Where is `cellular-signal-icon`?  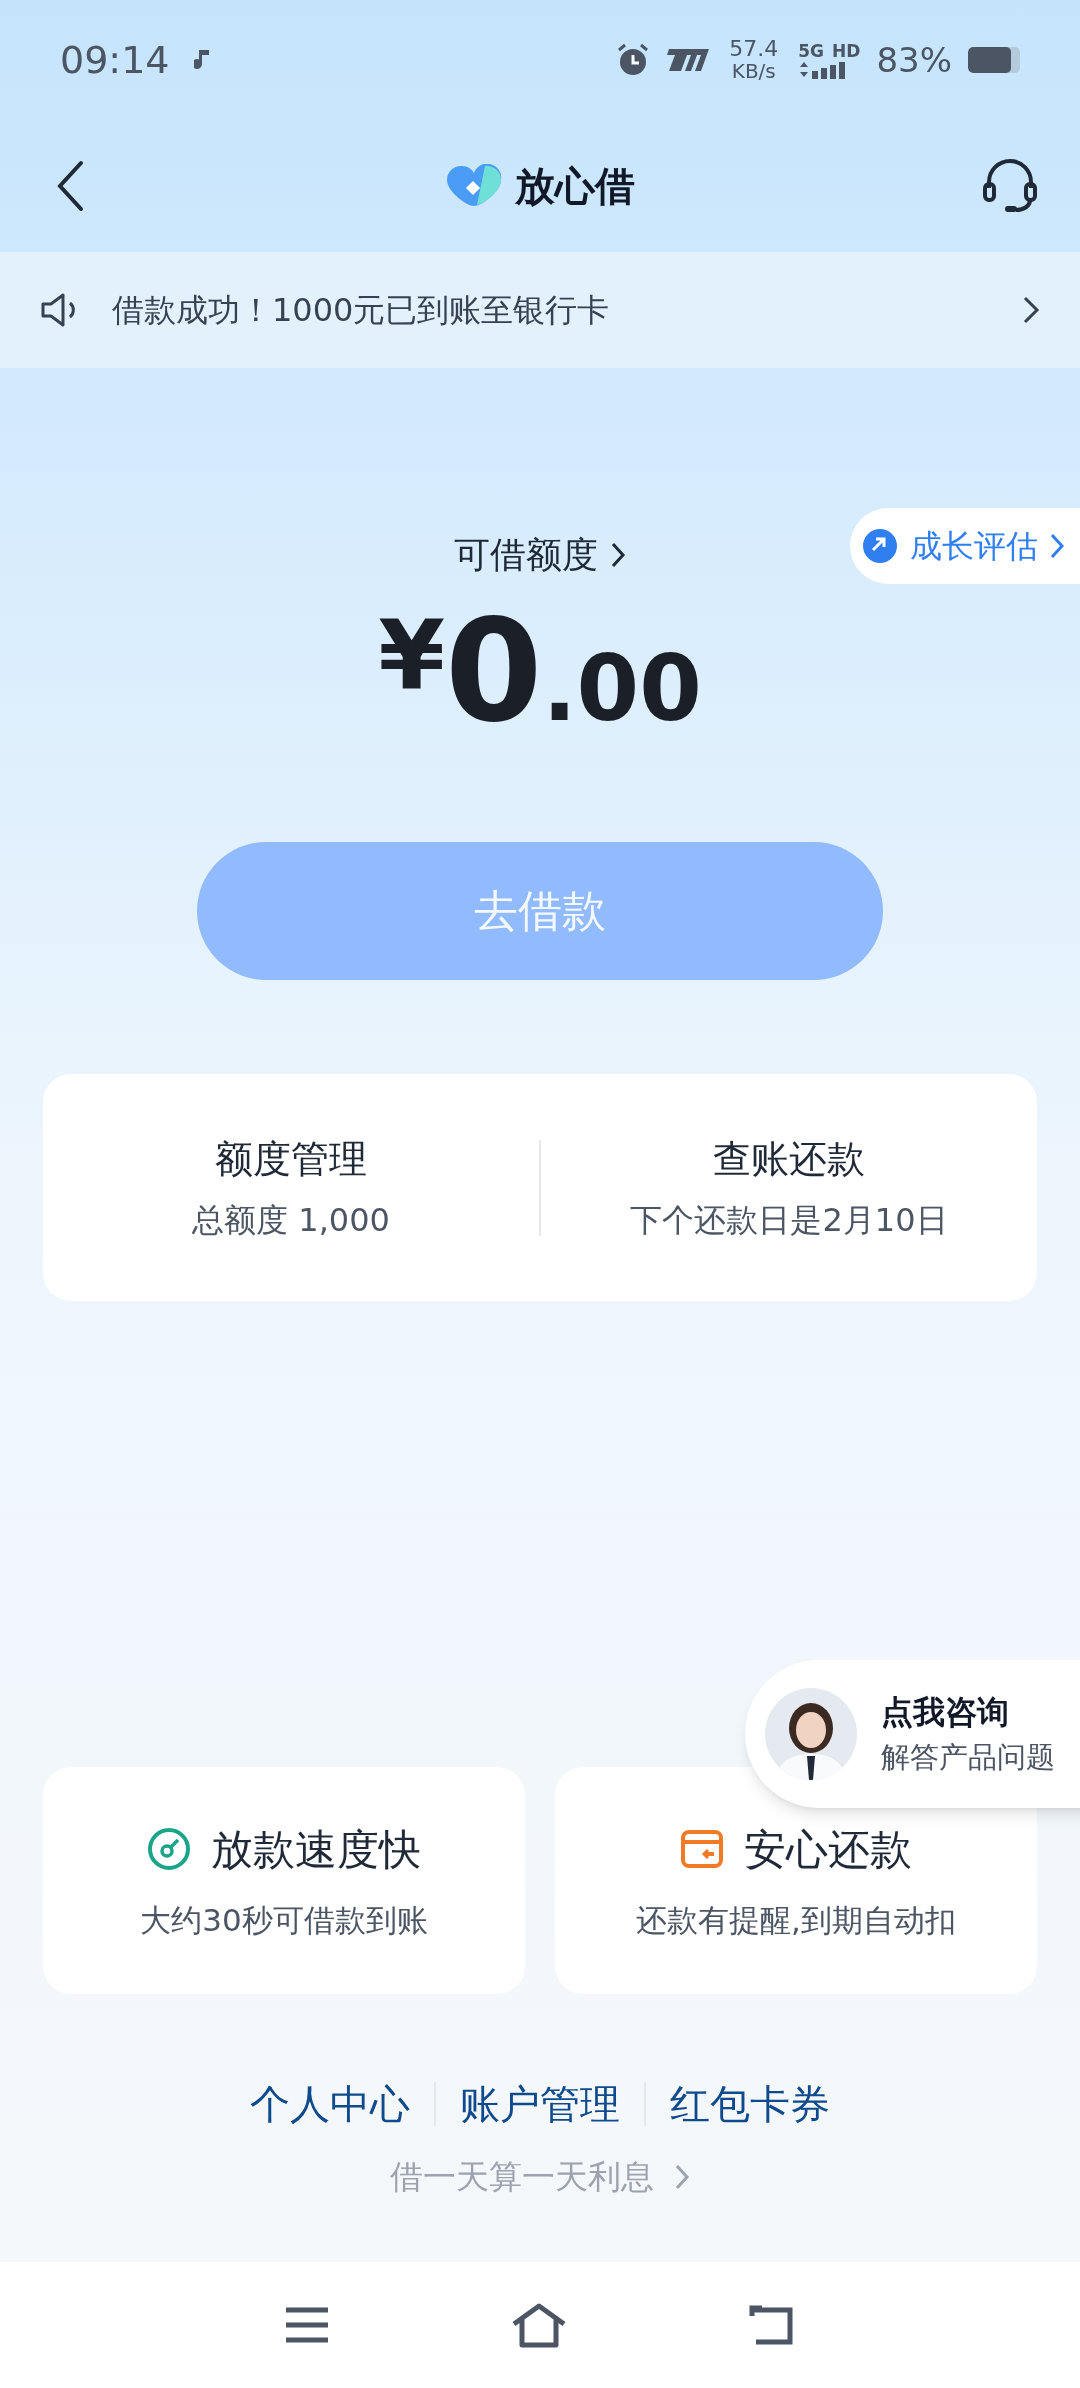 cellular-signal-icon is located at coordinates (822, 70).